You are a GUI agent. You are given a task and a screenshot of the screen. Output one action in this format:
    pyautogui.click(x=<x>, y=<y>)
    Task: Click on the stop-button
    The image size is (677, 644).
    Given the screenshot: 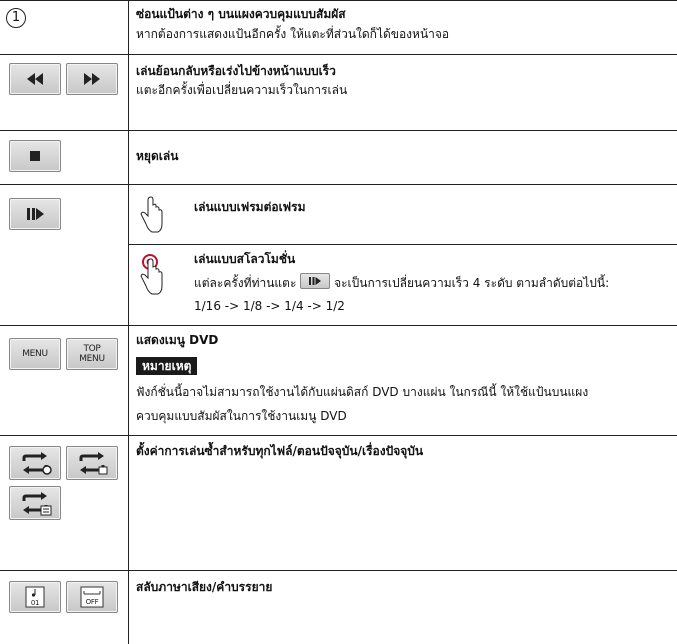 What is the action you would take?
    pyautogui.click(x=35, y=156)
    